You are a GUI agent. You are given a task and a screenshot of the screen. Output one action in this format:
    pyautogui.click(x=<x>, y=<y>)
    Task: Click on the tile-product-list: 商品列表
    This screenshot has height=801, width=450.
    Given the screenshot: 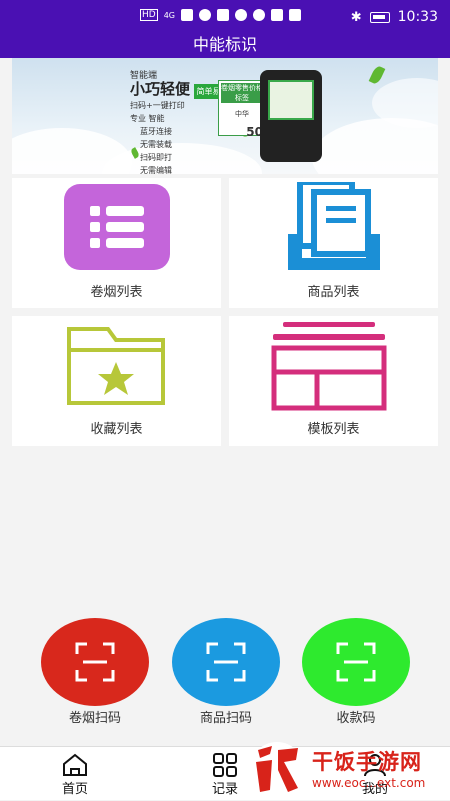 What is the action you would take?
    pyautogui.click(x=333, y=243)
    